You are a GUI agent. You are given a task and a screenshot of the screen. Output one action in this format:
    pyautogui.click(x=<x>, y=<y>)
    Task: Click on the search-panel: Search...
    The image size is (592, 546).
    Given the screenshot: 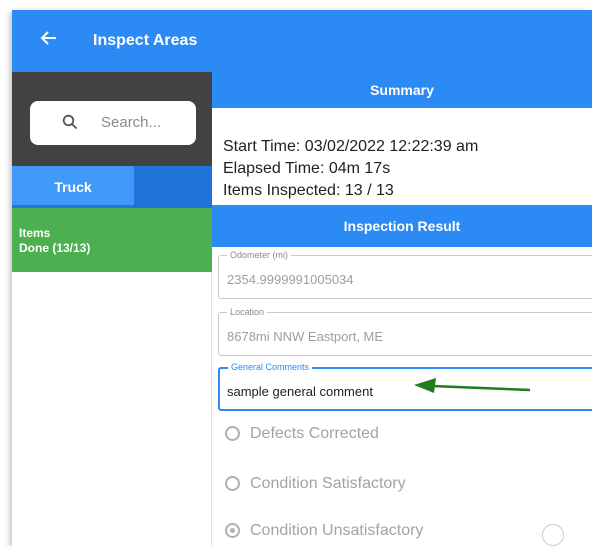 What is the action you would take?
    pyautogui.click(x=112, y=119)
    